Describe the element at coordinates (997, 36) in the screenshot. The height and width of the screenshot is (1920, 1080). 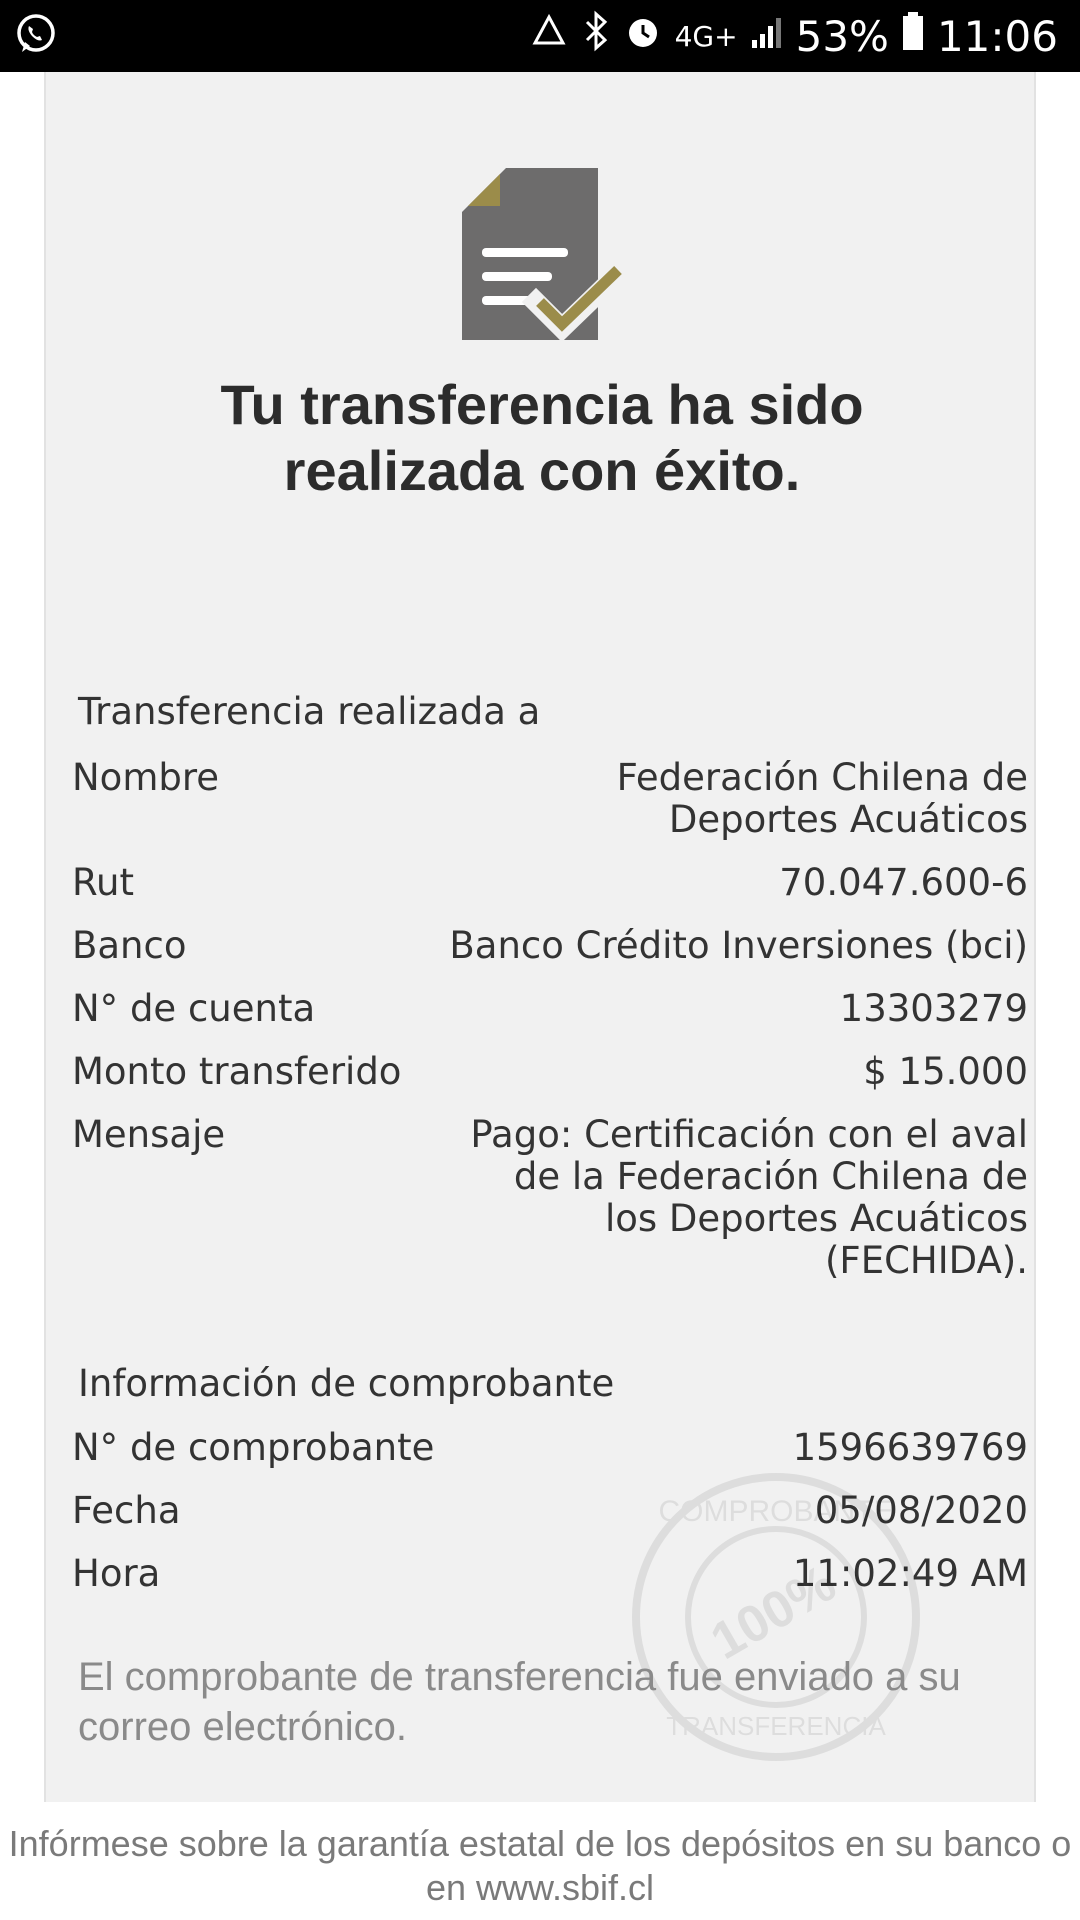
I see `clock: 11:06` at that location.